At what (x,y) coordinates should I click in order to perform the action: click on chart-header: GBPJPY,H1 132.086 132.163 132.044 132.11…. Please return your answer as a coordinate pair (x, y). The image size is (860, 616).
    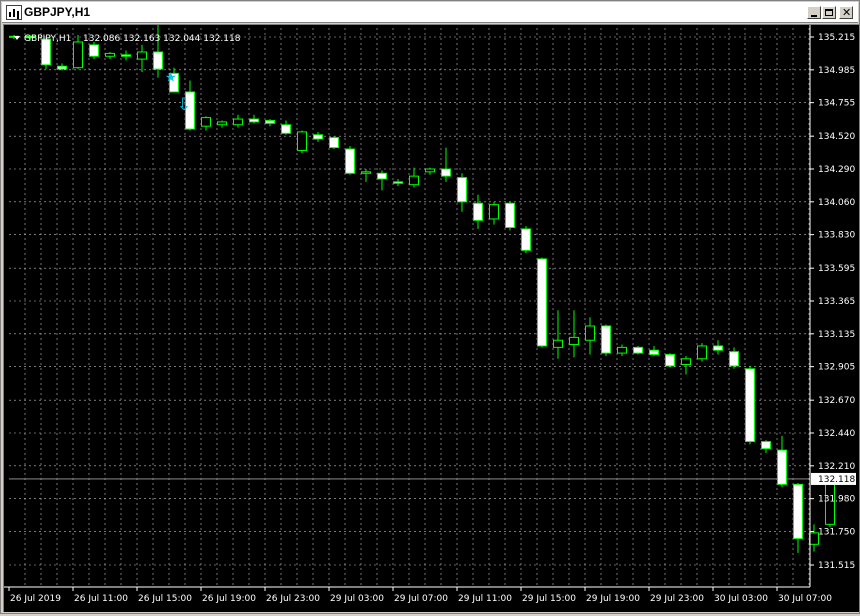
    Looking at the image, I should click on (127, 39).